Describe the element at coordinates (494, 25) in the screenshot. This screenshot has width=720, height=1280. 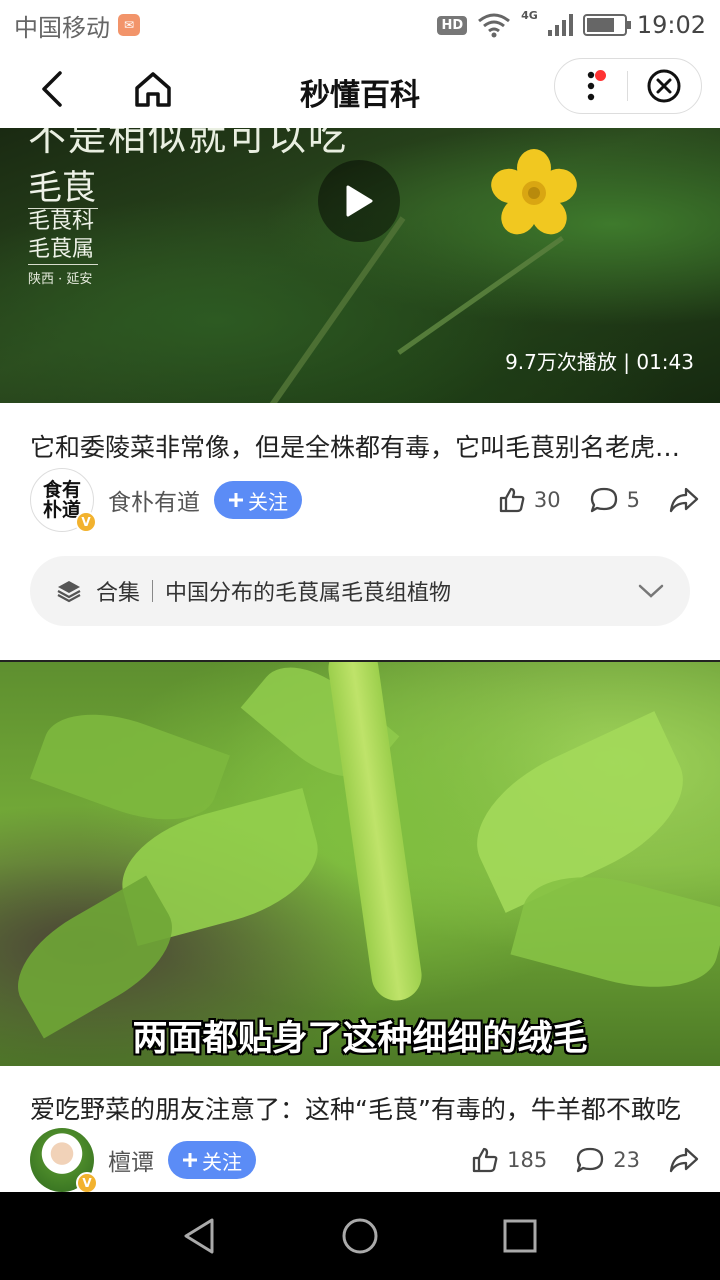
I see `wifi-icon` at that location.